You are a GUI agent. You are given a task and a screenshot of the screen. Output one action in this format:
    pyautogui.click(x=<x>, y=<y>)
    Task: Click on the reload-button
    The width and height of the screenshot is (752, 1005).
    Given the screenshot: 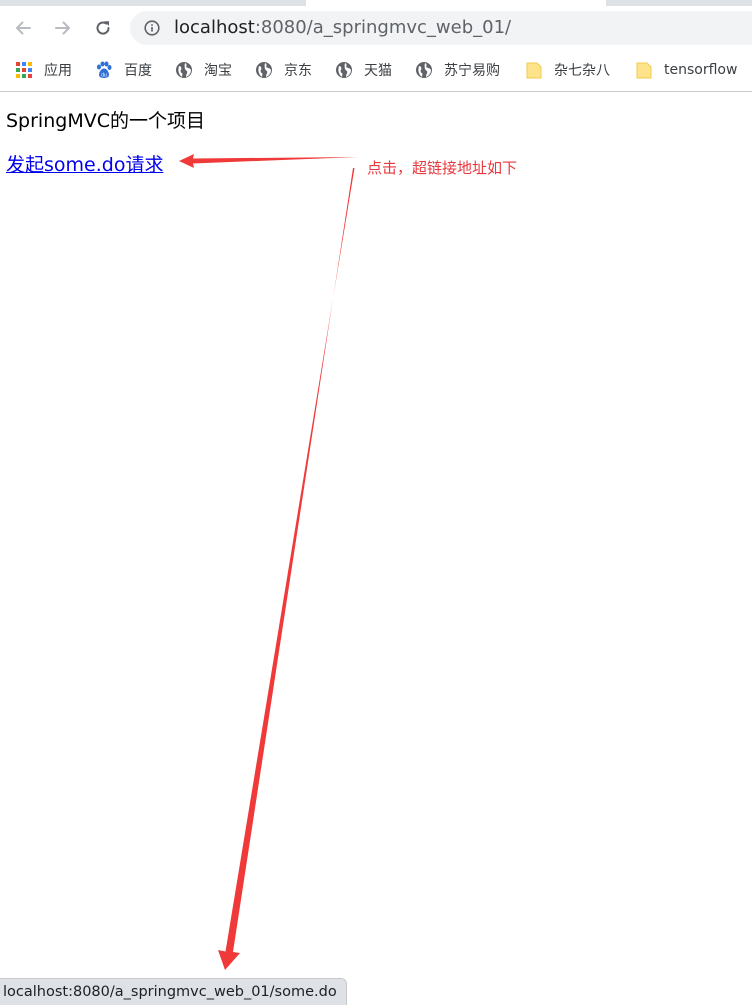 What is the action you would take?
    pyautogui.click(x=103, y=28)
    